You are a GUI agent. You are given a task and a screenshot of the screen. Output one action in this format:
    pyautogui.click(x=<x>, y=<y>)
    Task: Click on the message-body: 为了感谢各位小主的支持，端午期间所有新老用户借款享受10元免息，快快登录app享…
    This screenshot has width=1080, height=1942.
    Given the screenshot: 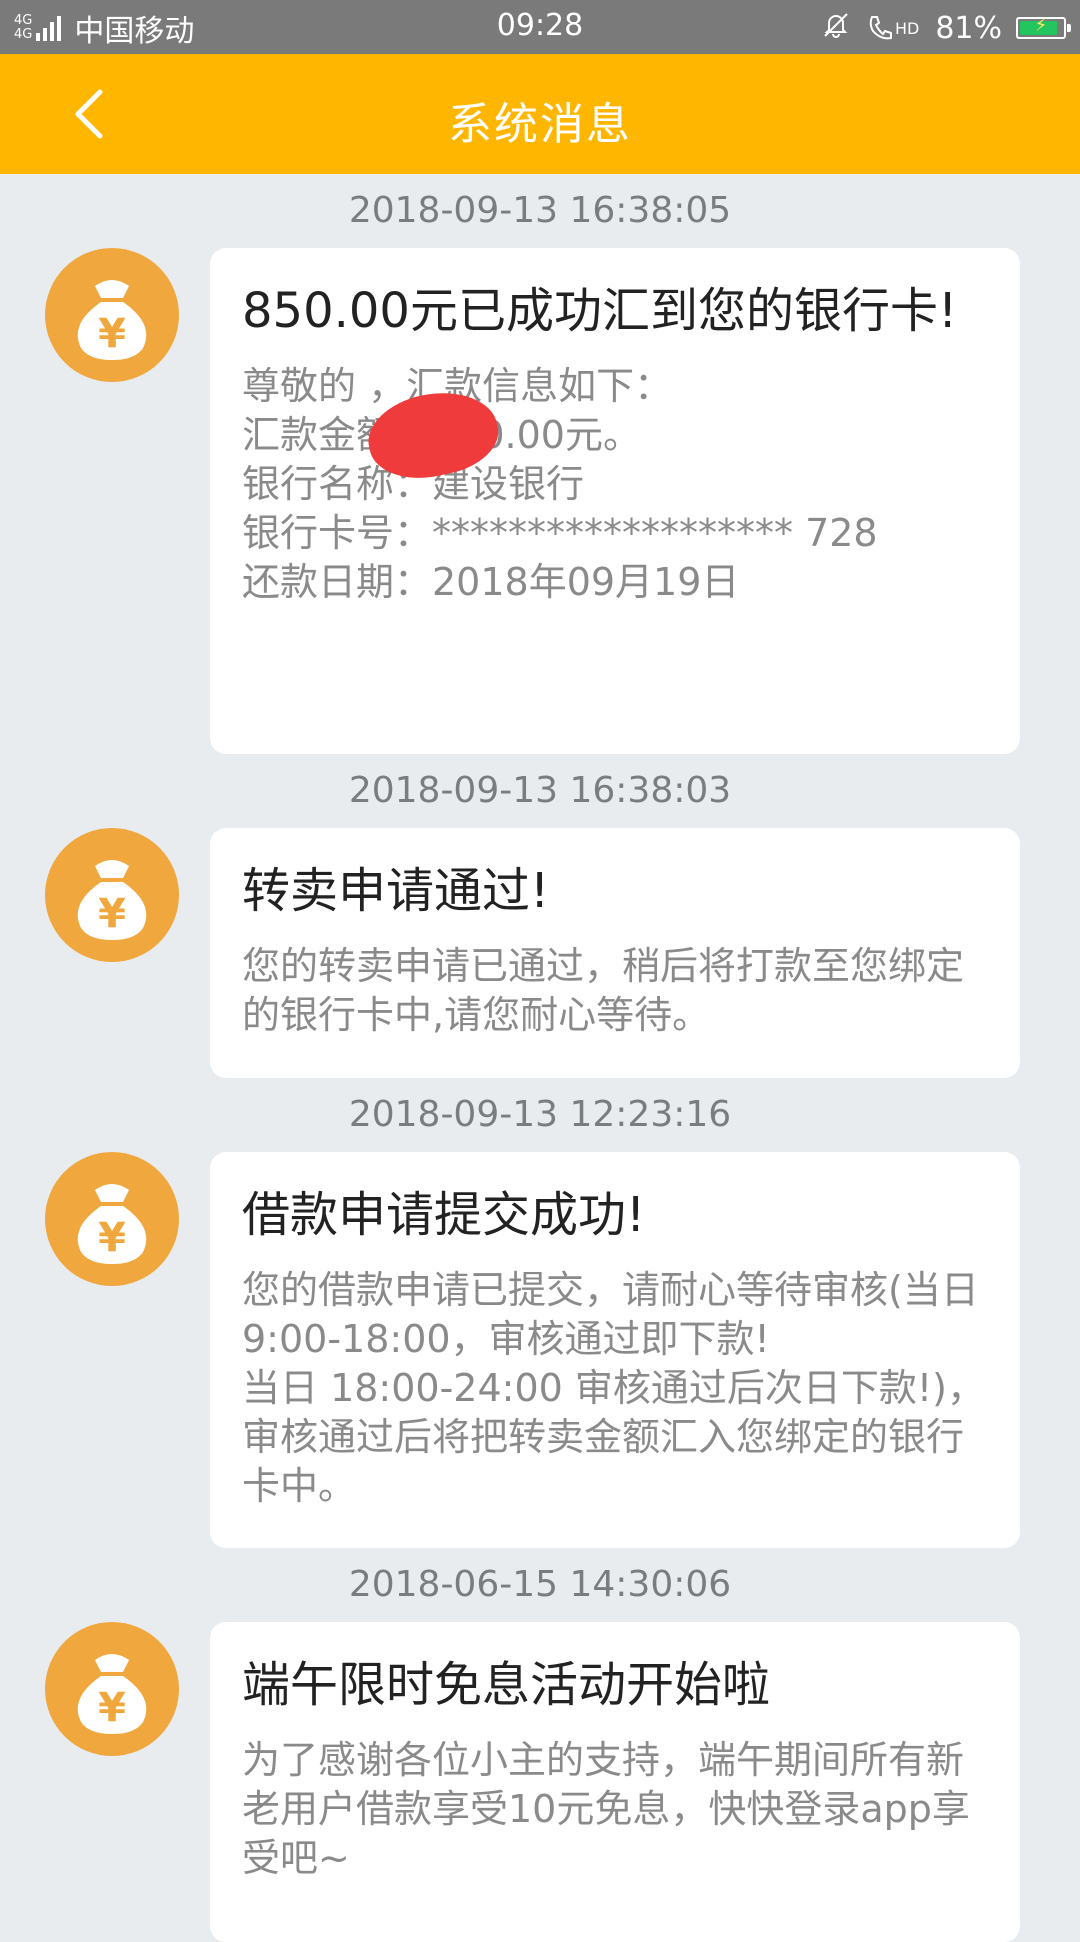 What is the action you would take?
    pyautogui.click(x=606, y=1809)
    